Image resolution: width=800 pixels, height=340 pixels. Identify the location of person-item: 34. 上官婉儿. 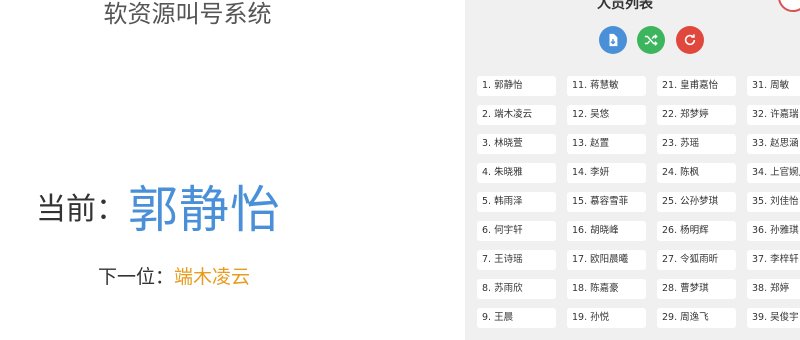
(773, 173).